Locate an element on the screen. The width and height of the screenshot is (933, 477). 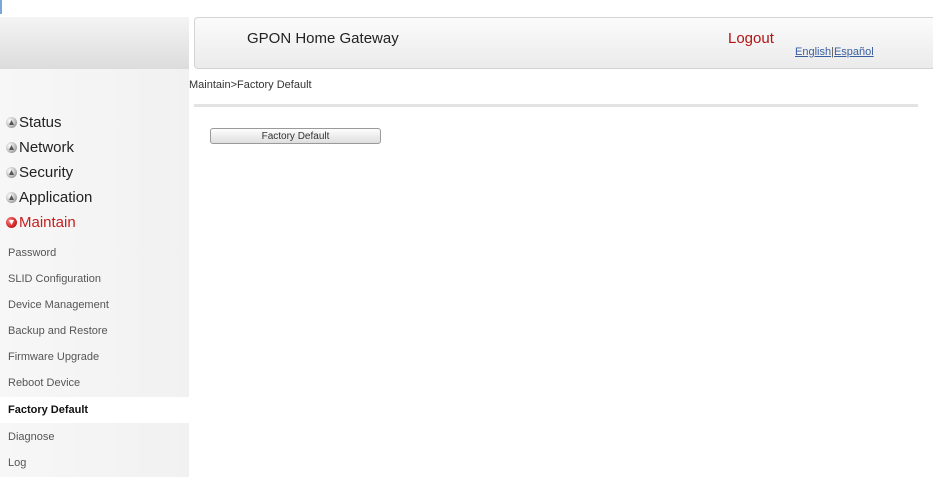
lang-english-link: English is located at coordinates (813, 52).